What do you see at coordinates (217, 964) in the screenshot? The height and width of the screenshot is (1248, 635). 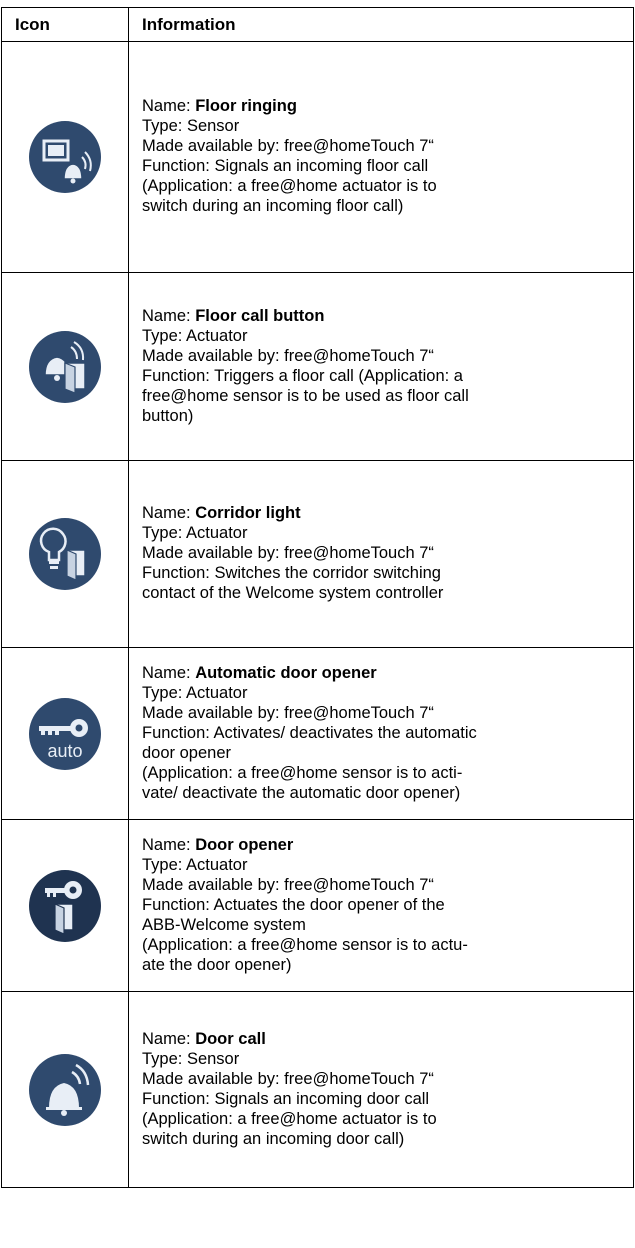 I see `item-function: ate the door opener)` at bounding box center [217, 964].